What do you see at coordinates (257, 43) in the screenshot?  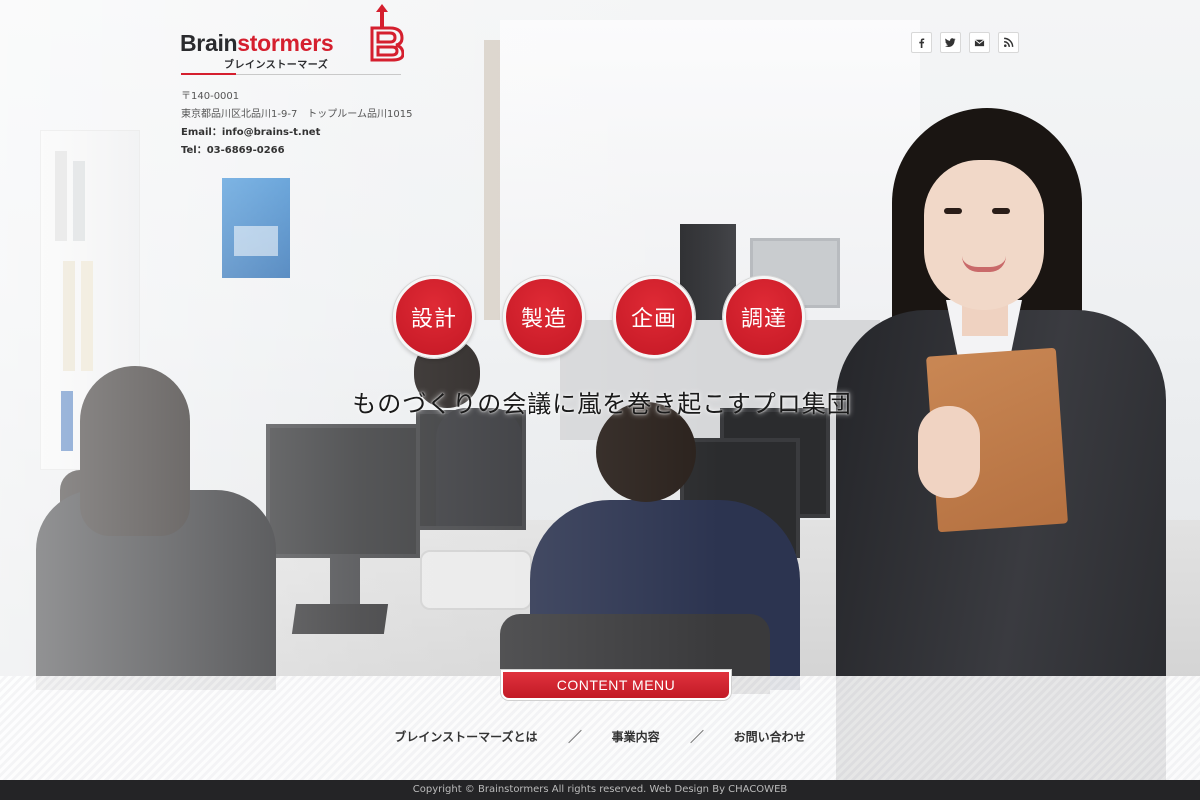 I see `logo-wordmark: Brainstormers` at bounding box center [257, 43].